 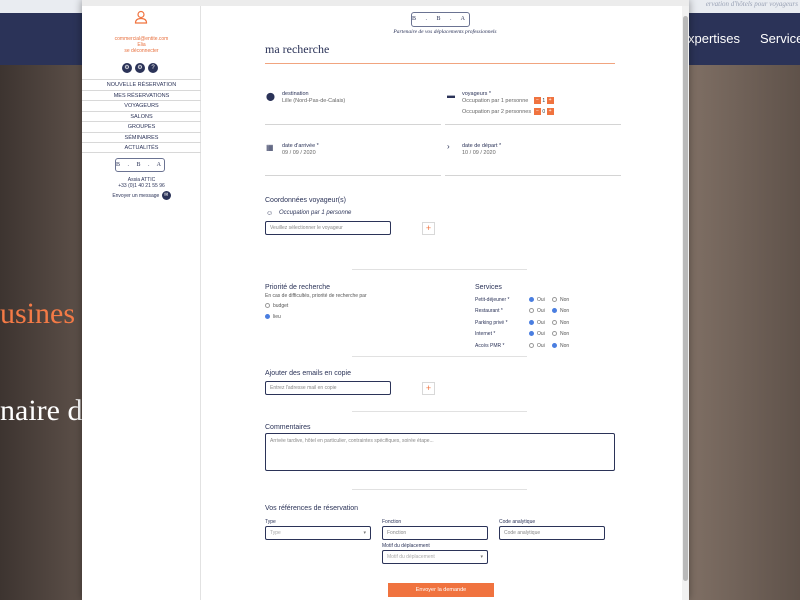 I want to click on scrollbar-thumb, so click(x=685, y=298).